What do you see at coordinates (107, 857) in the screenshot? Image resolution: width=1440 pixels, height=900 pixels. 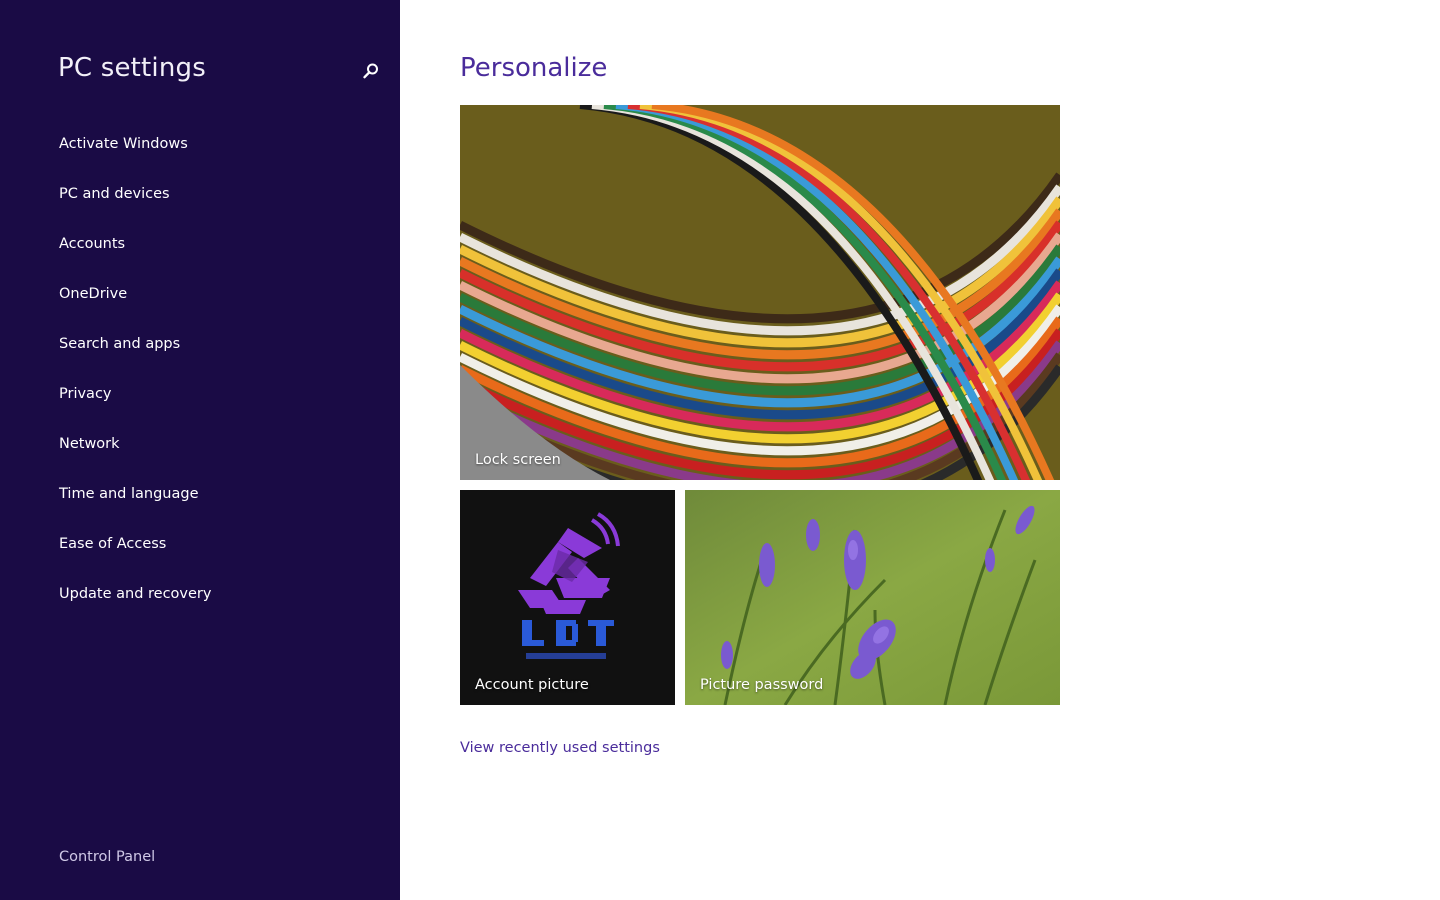 I see `control-panel-link: Control Panel` at bounding box center [107, 857].